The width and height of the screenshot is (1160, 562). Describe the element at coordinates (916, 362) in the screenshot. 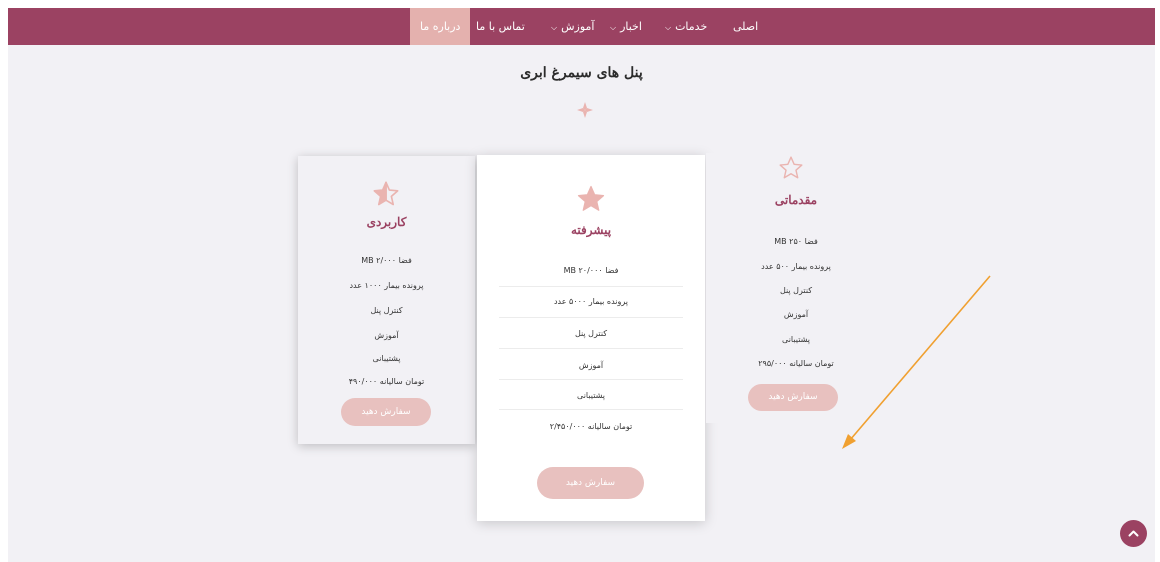

I see `annotation-arrow` at that location.